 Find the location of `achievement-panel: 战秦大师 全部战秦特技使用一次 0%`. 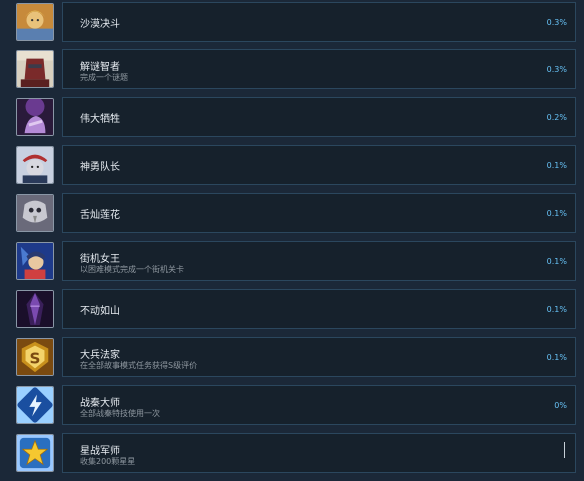

achievement-panel: 战秦大师 全部战秦特技使用一次 0% is located at coordinates (319, 405).